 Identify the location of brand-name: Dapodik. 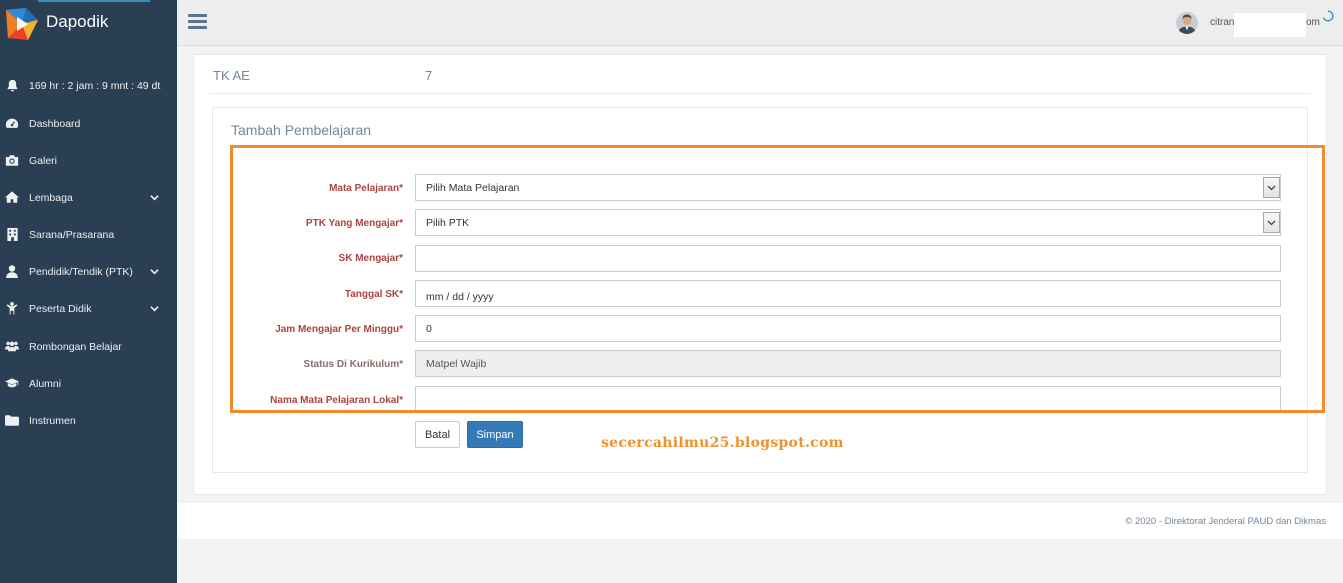
(77, 21).